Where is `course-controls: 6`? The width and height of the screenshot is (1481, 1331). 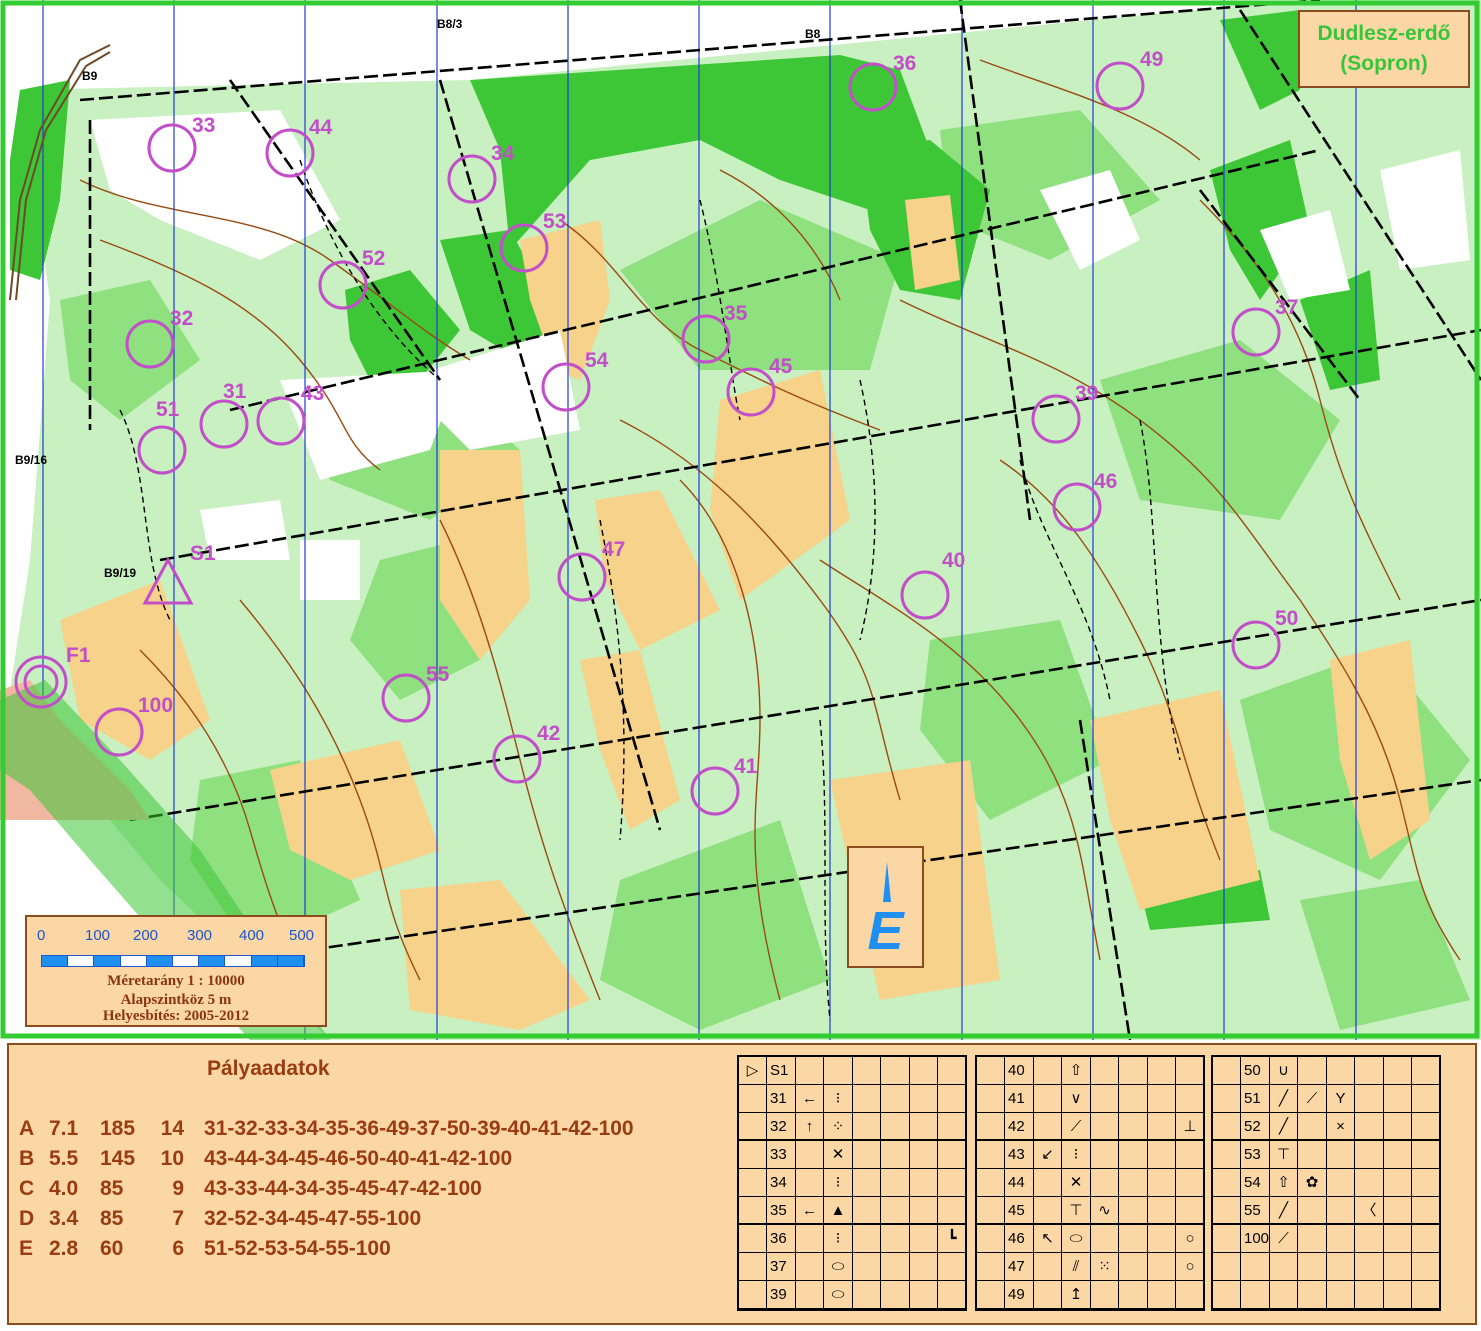 course-controls: 6 is located at coordinates (178, 1248).